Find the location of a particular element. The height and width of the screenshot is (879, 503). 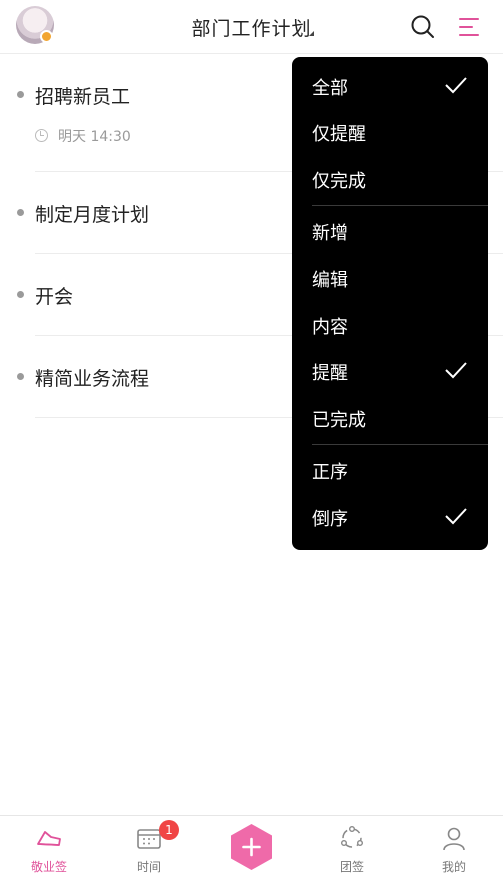

task-reminder-time: 明天 14:30 is located at coordinates (94, 137).